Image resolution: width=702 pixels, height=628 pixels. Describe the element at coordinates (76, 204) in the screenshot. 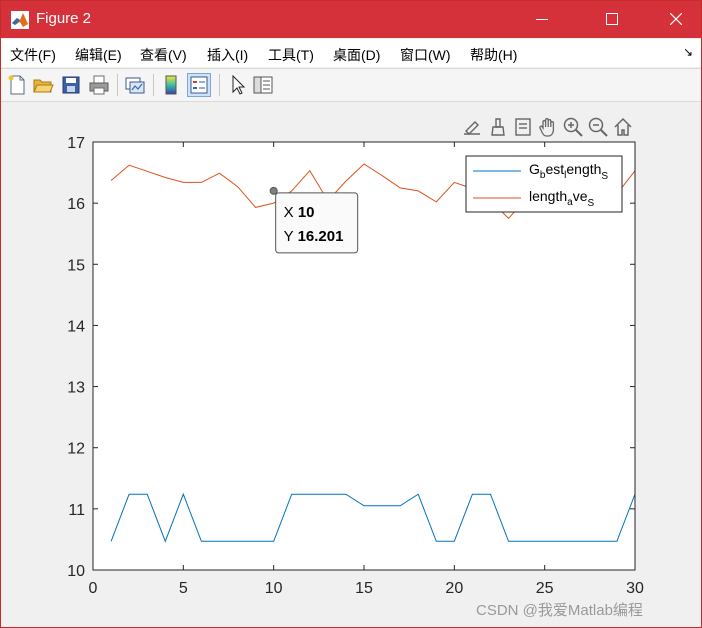

I see `y-tick-label: 16` at that location.